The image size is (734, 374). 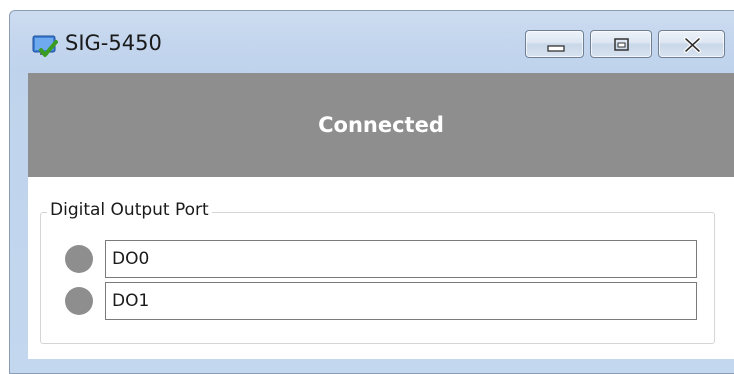 I want to click on restore-button, so click(x=621, y=44).